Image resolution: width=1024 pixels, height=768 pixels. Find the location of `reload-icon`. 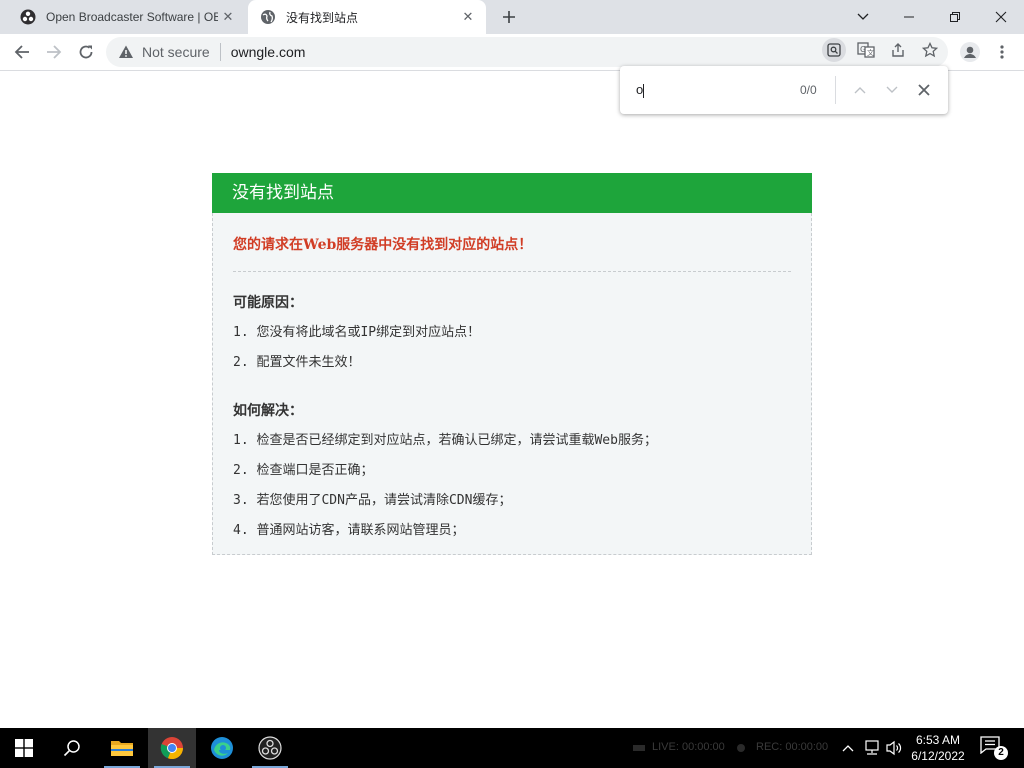

reload-icon is located at coordinates (86, 52).